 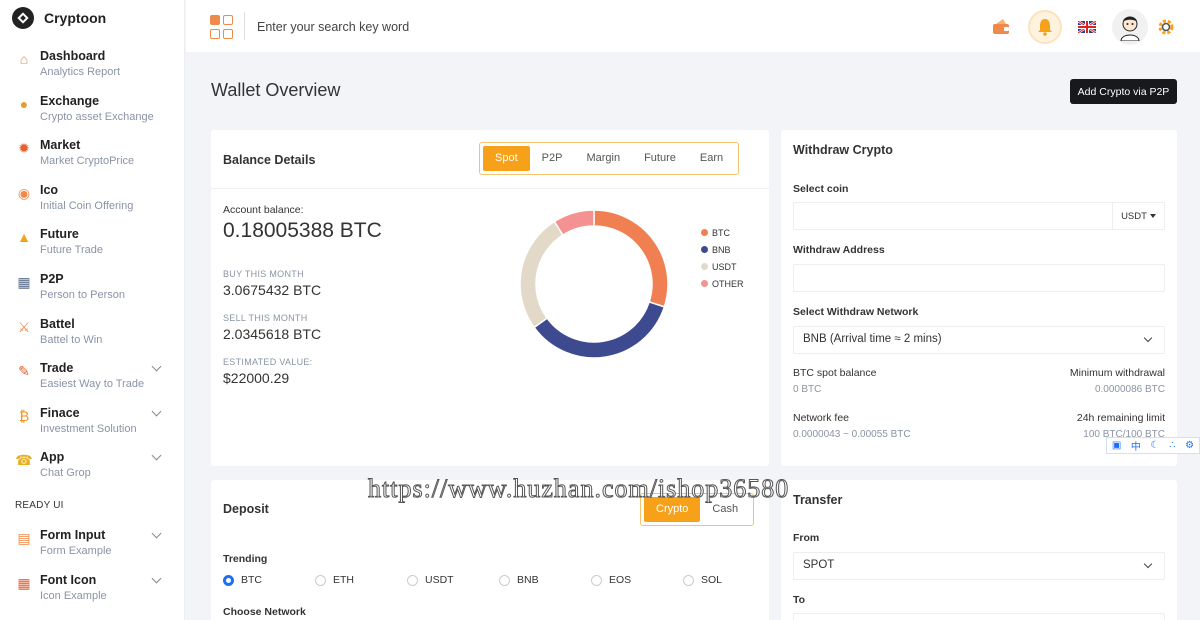 I want to click on brand: Cryptoon, so click(x=92, y=18).